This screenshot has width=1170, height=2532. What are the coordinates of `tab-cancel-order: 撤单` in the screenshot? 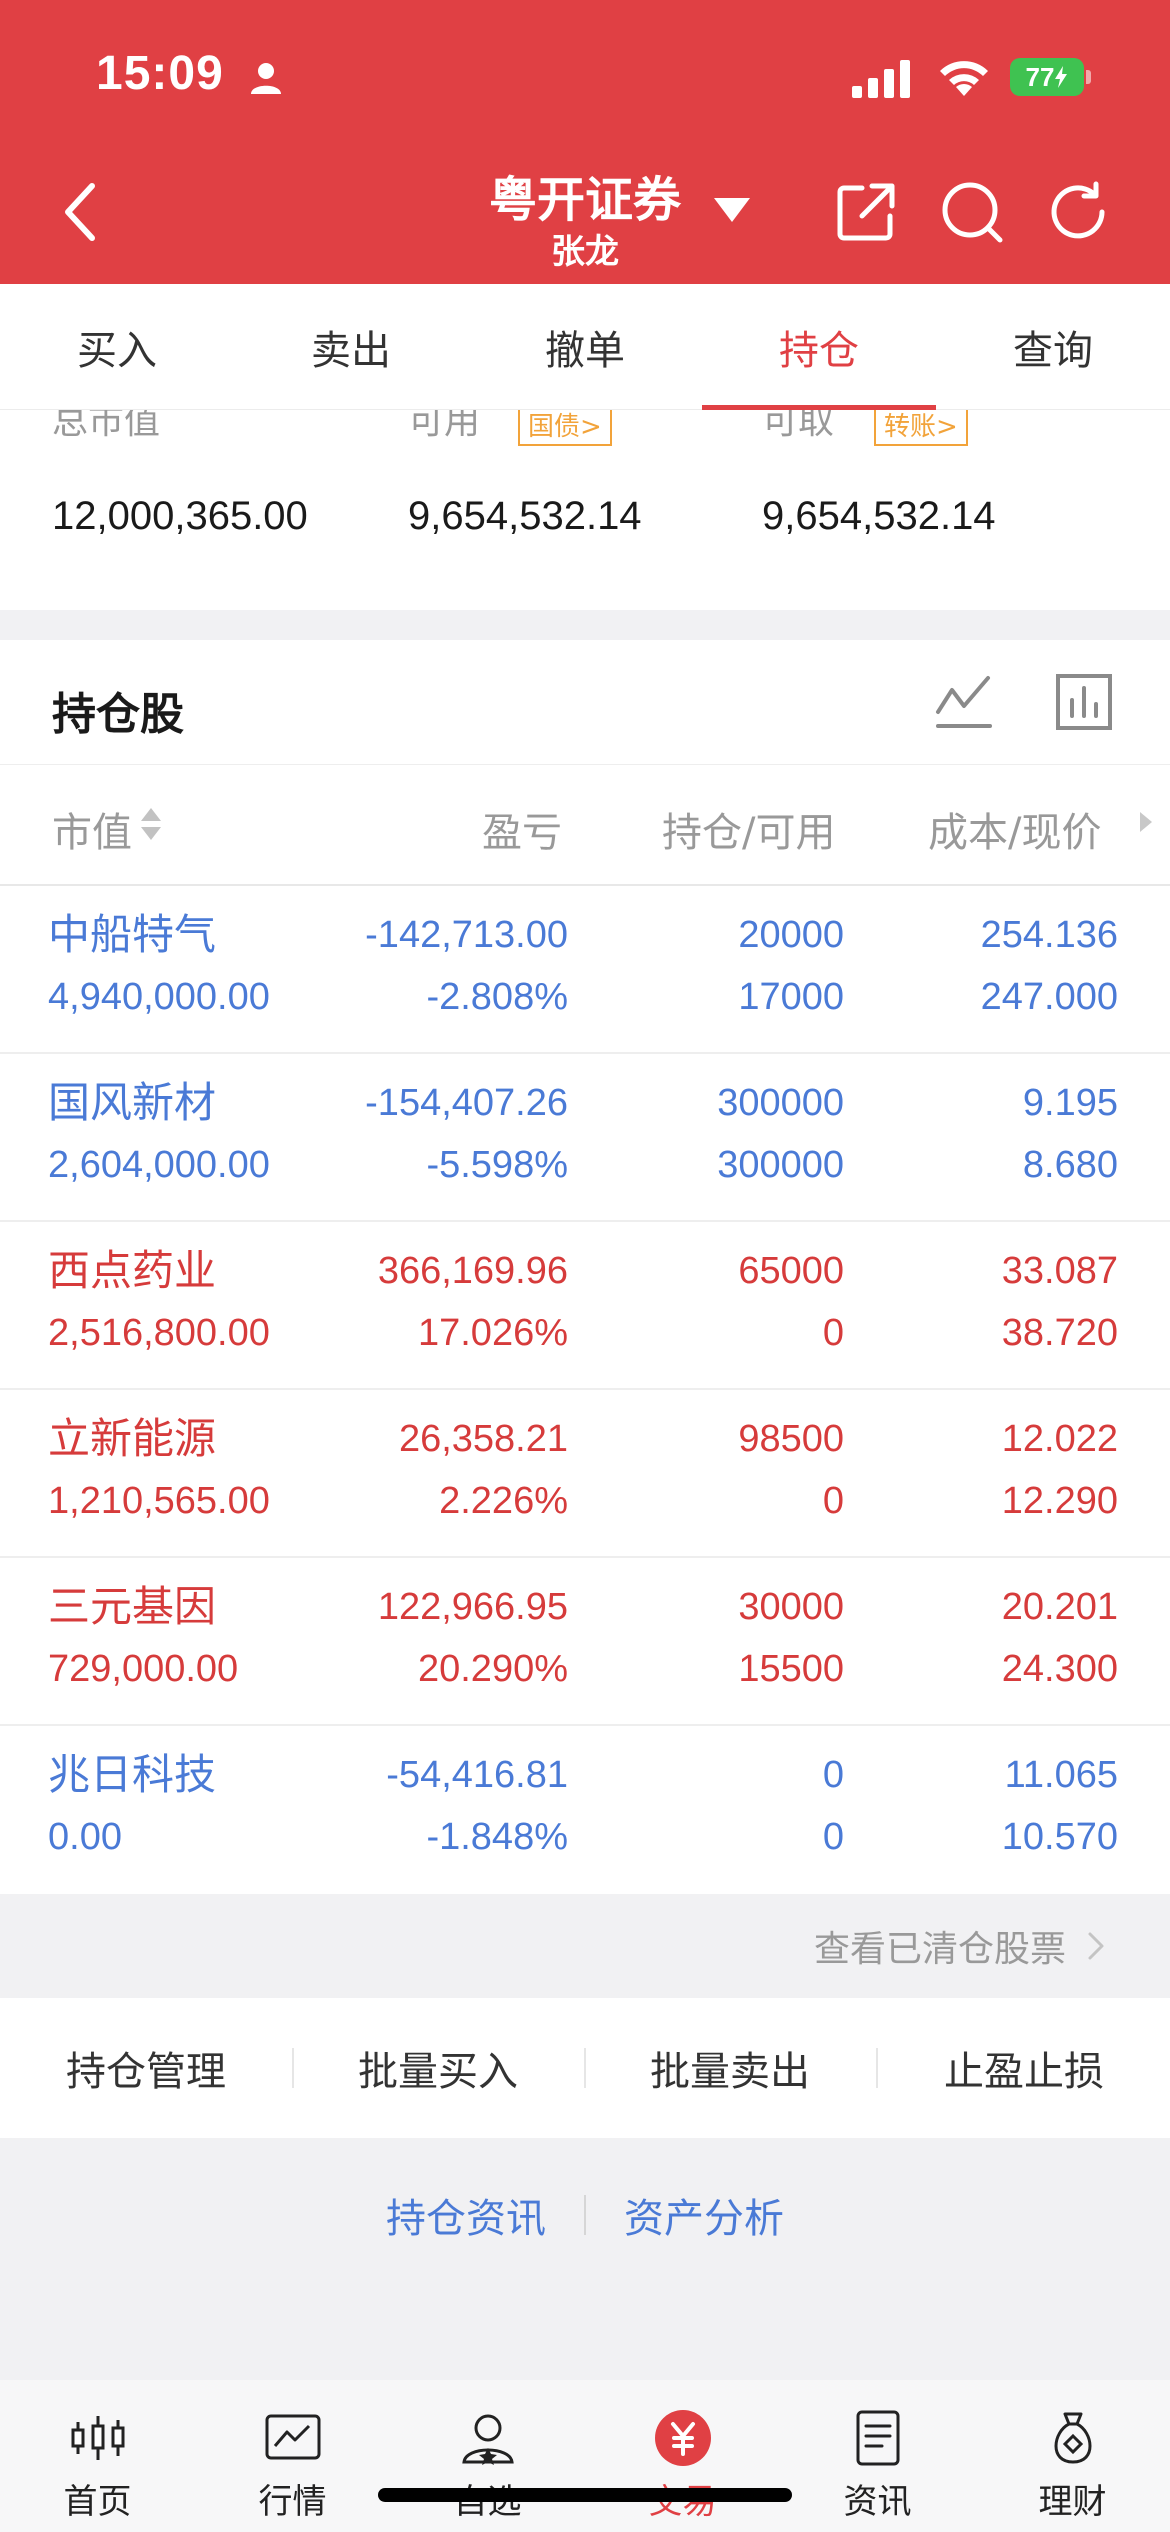 It's located at (585, 347).